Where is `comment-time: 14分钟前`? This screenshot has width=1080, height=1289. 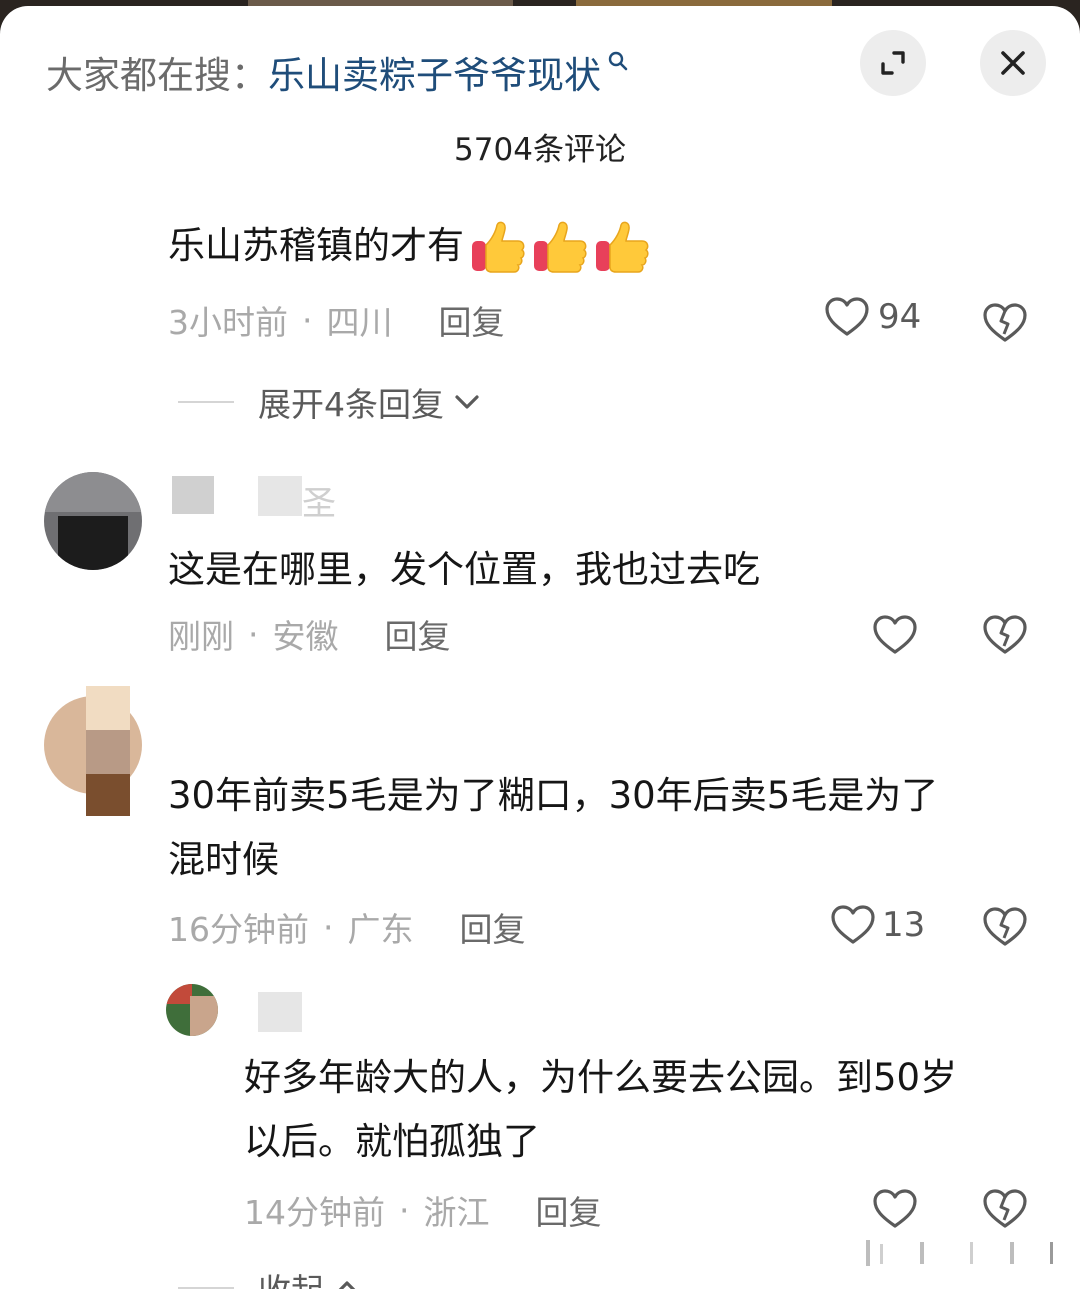
comment-time: 14分钟前 is located at coordinates (314, 1212).